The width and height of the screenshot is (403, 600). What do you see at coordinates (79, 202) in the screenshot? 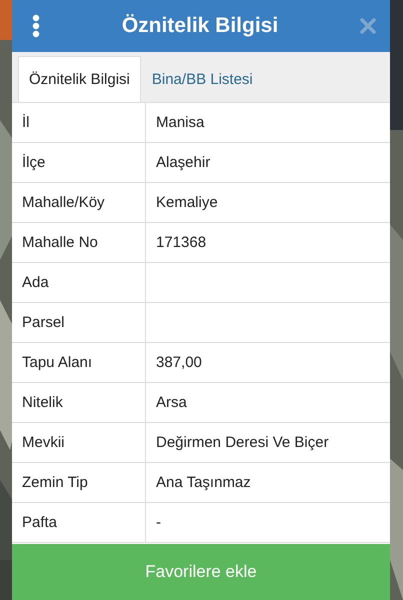
I see `attribute-label: Mahalle/Köy` at bounding box center [79, 202].